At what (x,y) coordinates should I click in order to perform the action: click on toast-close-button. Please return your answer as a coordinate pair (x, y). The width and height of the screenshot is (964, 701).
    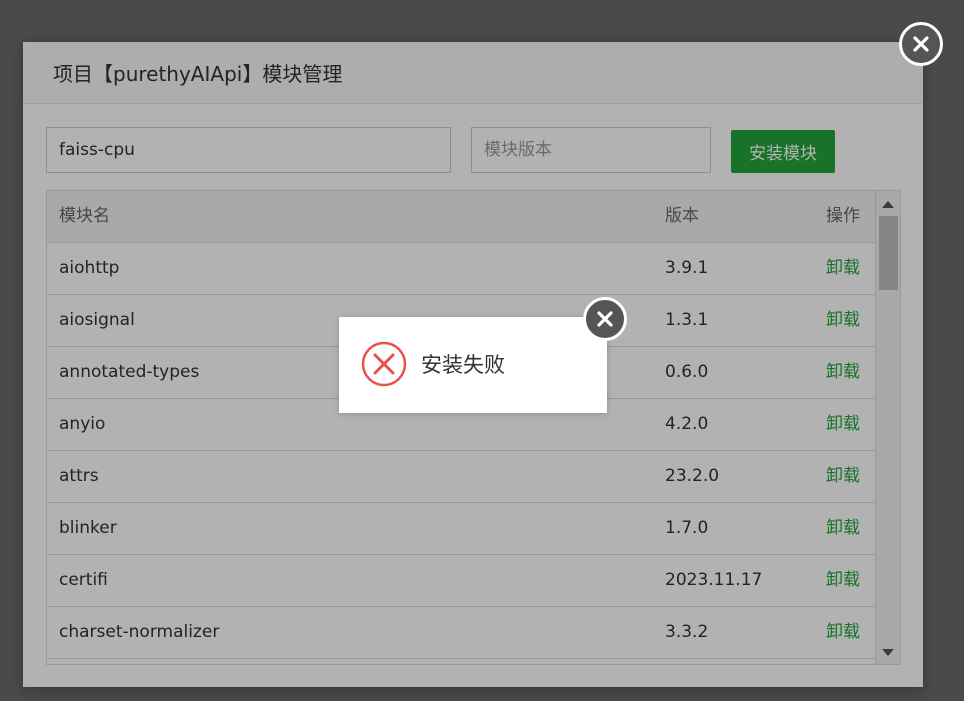
    Looking at the image, I should click on (605, 319).